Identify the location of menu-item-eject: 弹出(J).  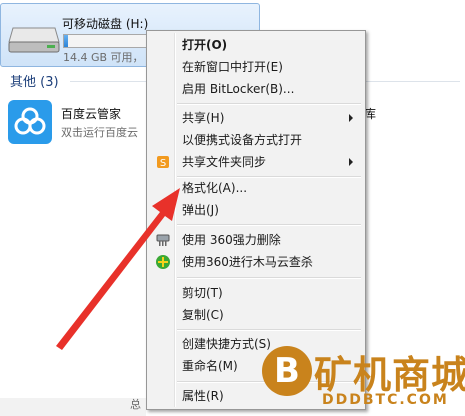
(256, 210).